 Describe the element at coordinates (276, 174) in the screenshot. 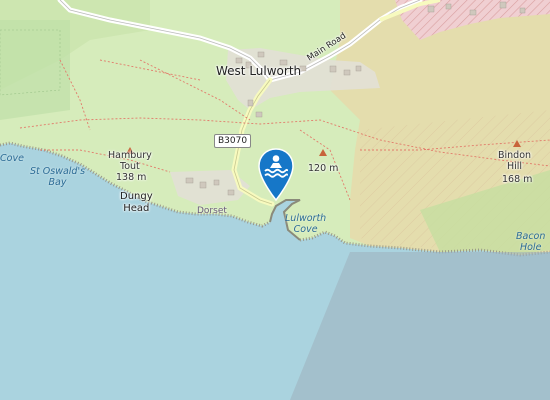

I see `swimming-marker-icon` at that location.